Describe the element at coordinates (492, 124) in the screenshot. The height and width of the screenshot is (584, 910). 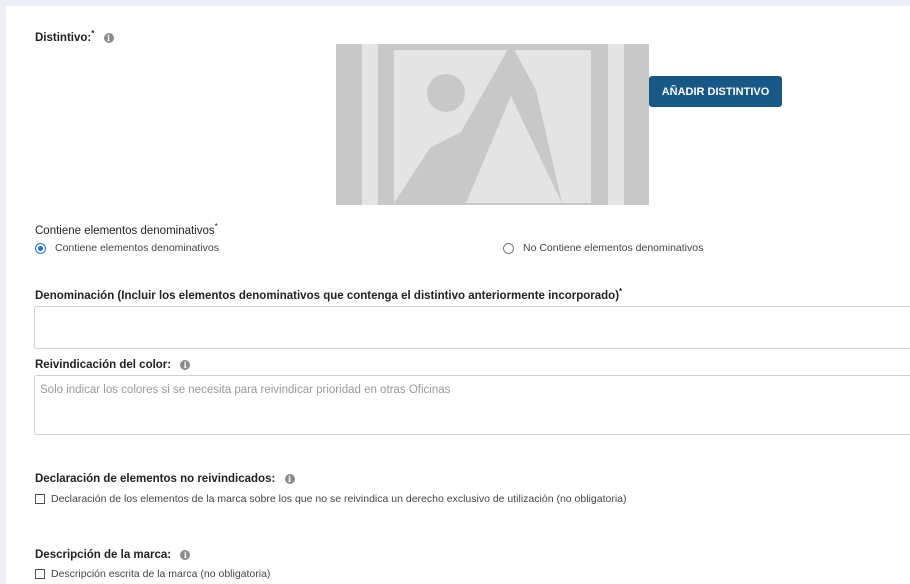
I see `image-placeholder-icon` at that location.